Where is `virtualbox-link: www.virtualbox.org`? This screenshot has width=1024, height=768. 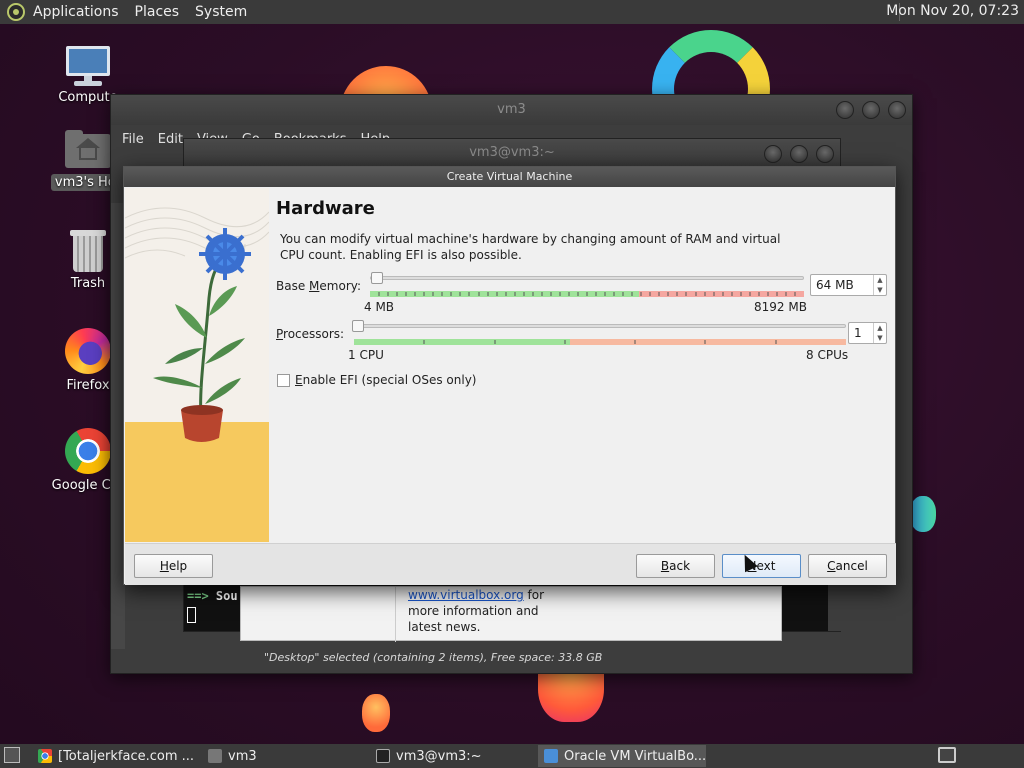 virtualbox-link: www.virtualbox.org is located at coordinates (466, 595).